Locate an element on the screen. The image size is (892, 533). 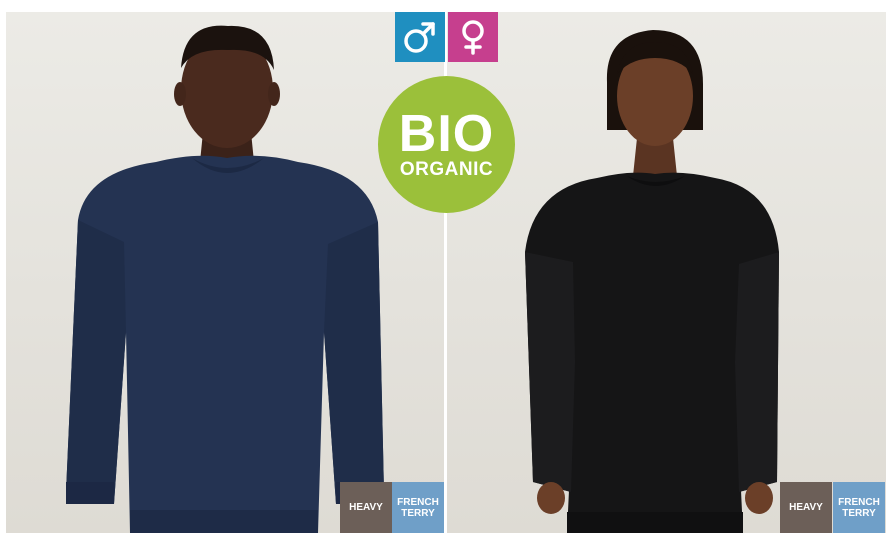
right-tag-french-terry: FRENCH TERRY is located at coordinates (859, 507).